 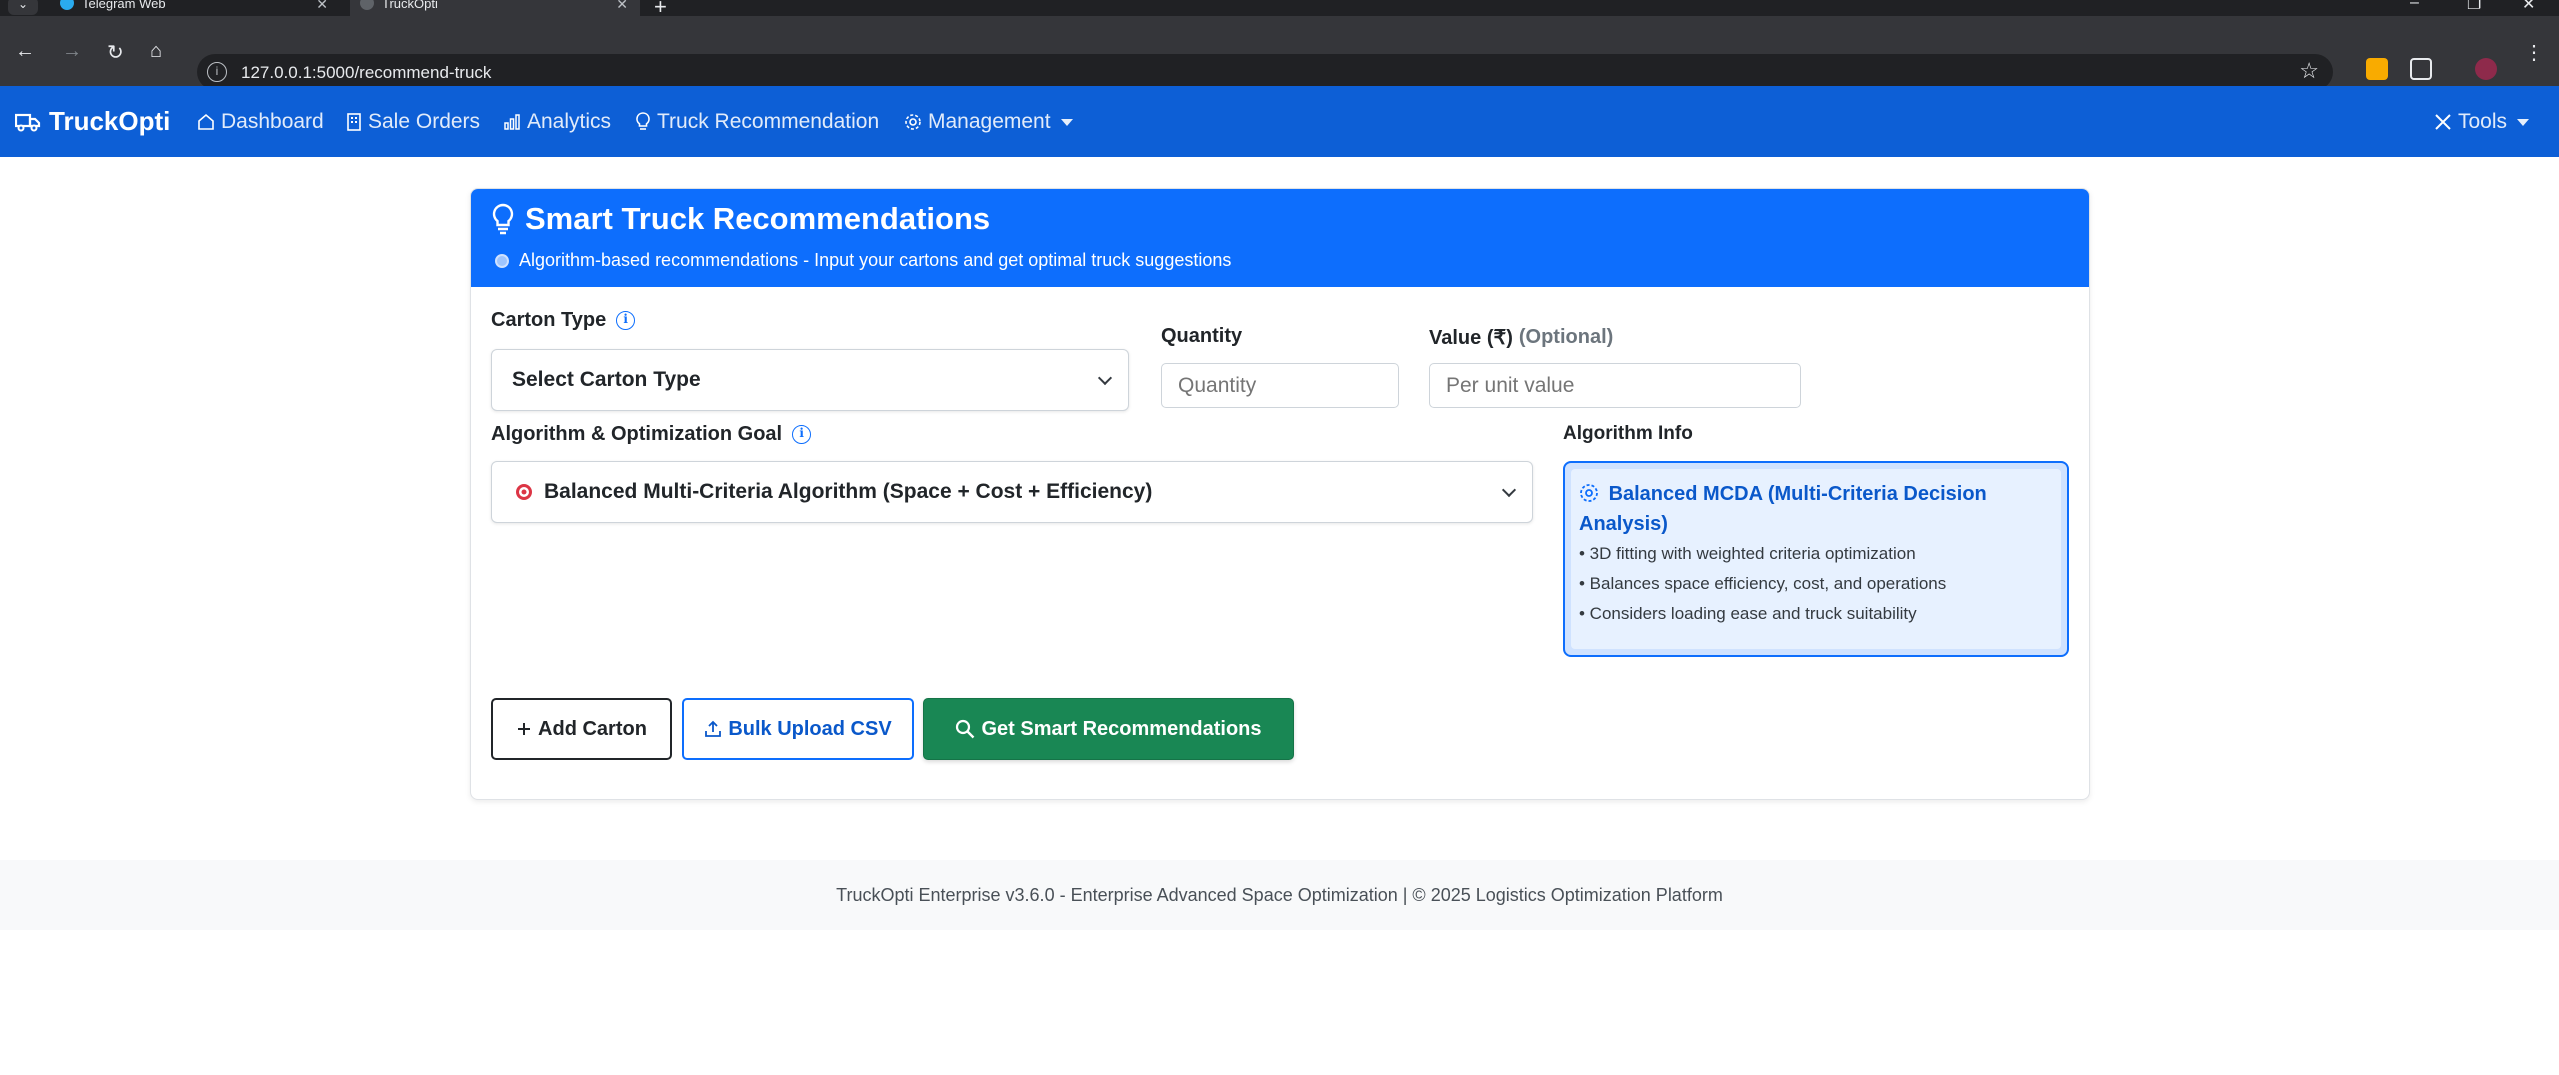 I want to click on browser-tabstrip: ⌄ Telegram Web ✕ TruckOpti ✕ + – ❐ ✕, so click(x=1279, y=9).